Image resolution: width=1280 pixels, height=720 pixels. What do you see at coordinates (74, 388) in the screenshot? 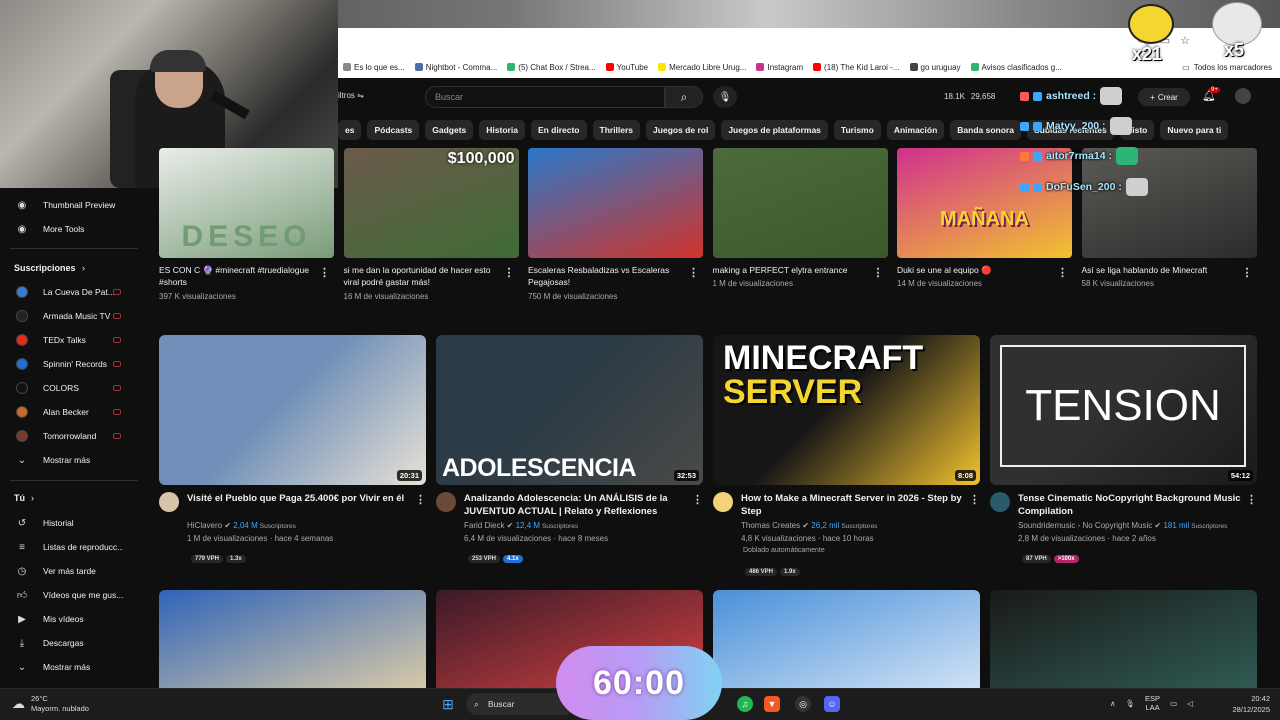
I see `sidebar-subscription-item: COLORS` at bounding box center [74, 388].